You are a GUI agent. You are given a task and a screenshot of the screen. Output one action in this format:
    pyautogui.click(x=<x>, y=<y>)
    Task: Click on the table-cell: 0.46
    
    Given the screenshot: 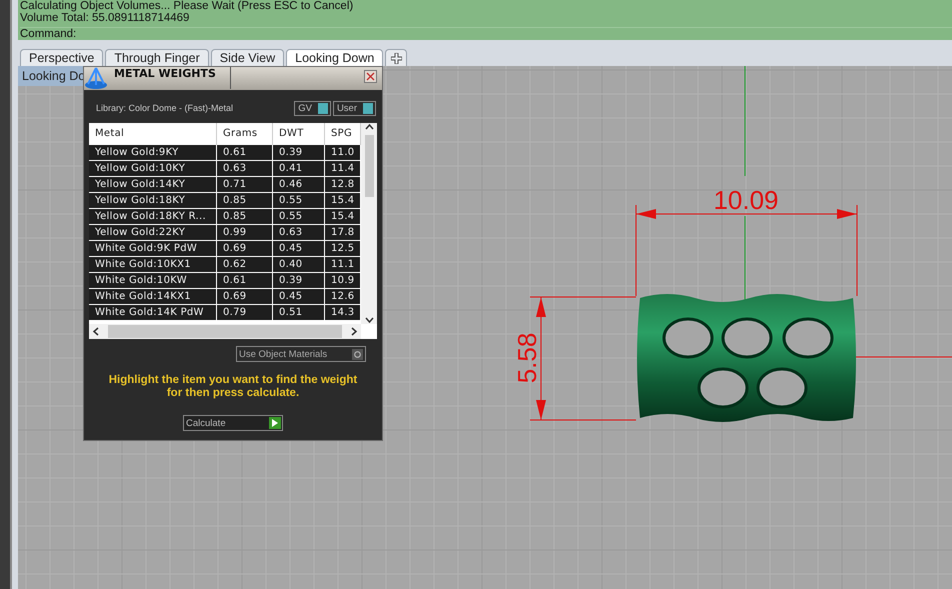 What is the action you would take?
    pyautogui.click(x=299, y=184)
    